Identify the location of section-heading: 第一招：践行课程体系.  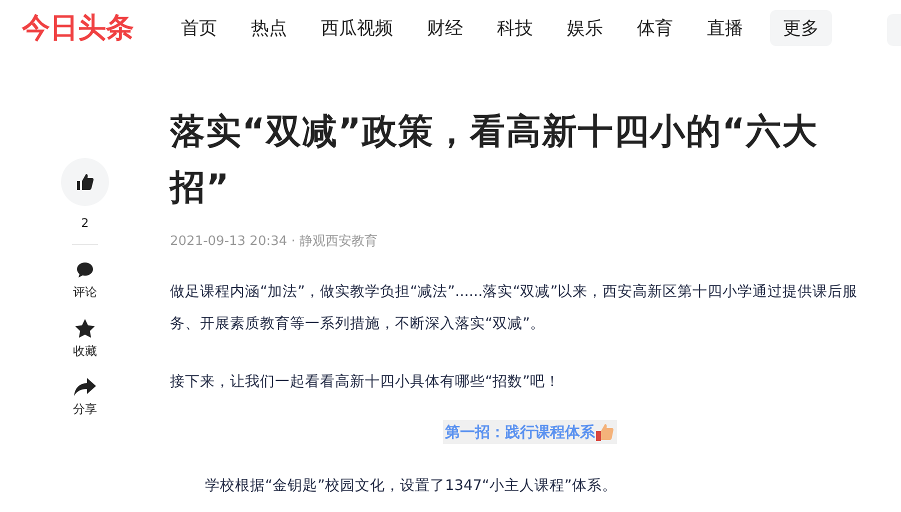
(530, 432).